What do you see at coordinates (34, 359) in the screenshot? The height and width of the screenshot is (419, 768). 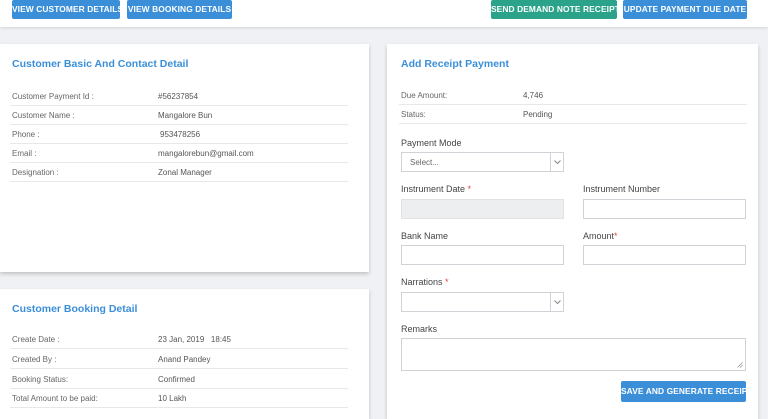 I see `row-label: Created By :` at bounding box center [34, 359].